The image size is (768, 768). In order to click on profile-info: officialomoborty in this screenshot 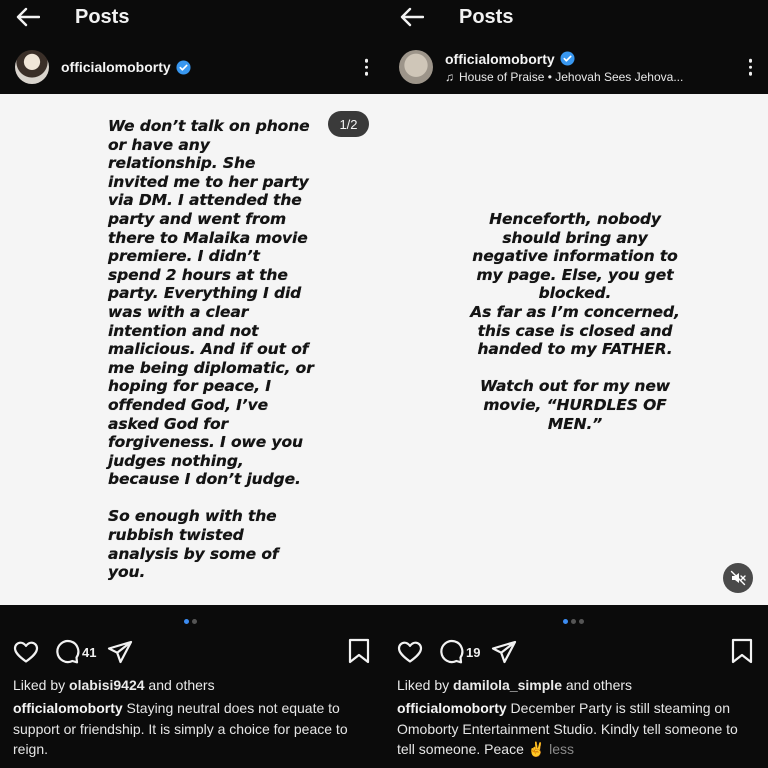, I will do `click(126, 67)`.